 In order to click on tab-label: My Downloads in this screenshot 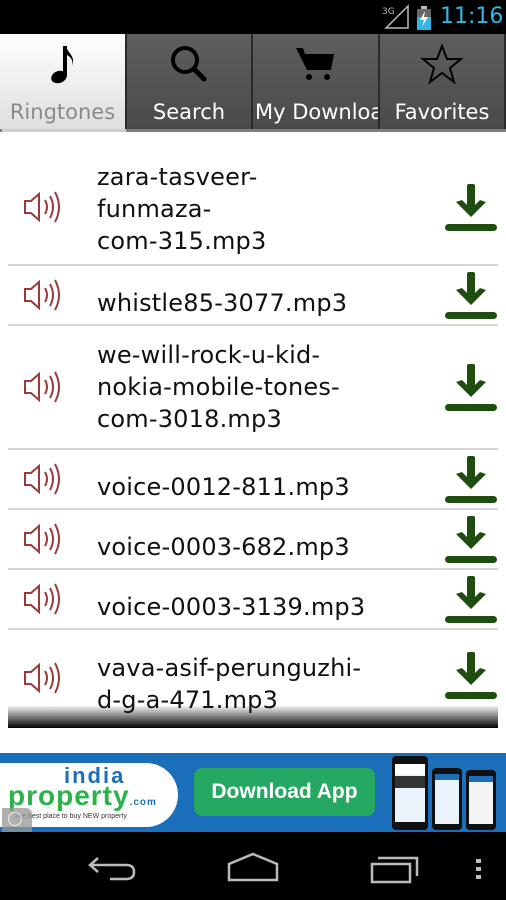, I will do `click(316, 112)`.